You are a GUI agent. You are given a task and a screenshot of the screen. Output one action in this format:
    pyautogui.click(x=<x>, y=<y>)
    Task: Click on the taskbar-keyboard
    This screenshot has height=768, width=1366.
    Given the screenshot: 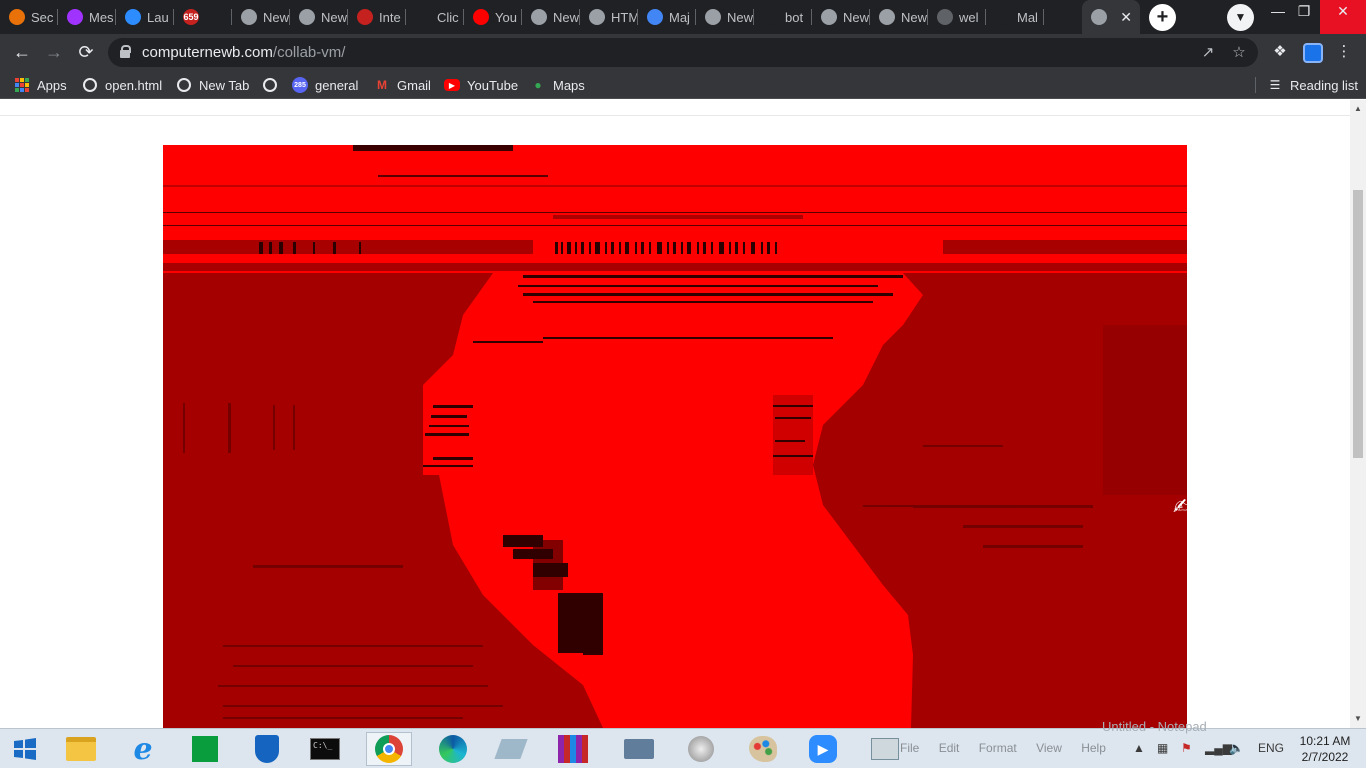 What is the action you would take?
    pyautogui.click(x=639, y=749)
    